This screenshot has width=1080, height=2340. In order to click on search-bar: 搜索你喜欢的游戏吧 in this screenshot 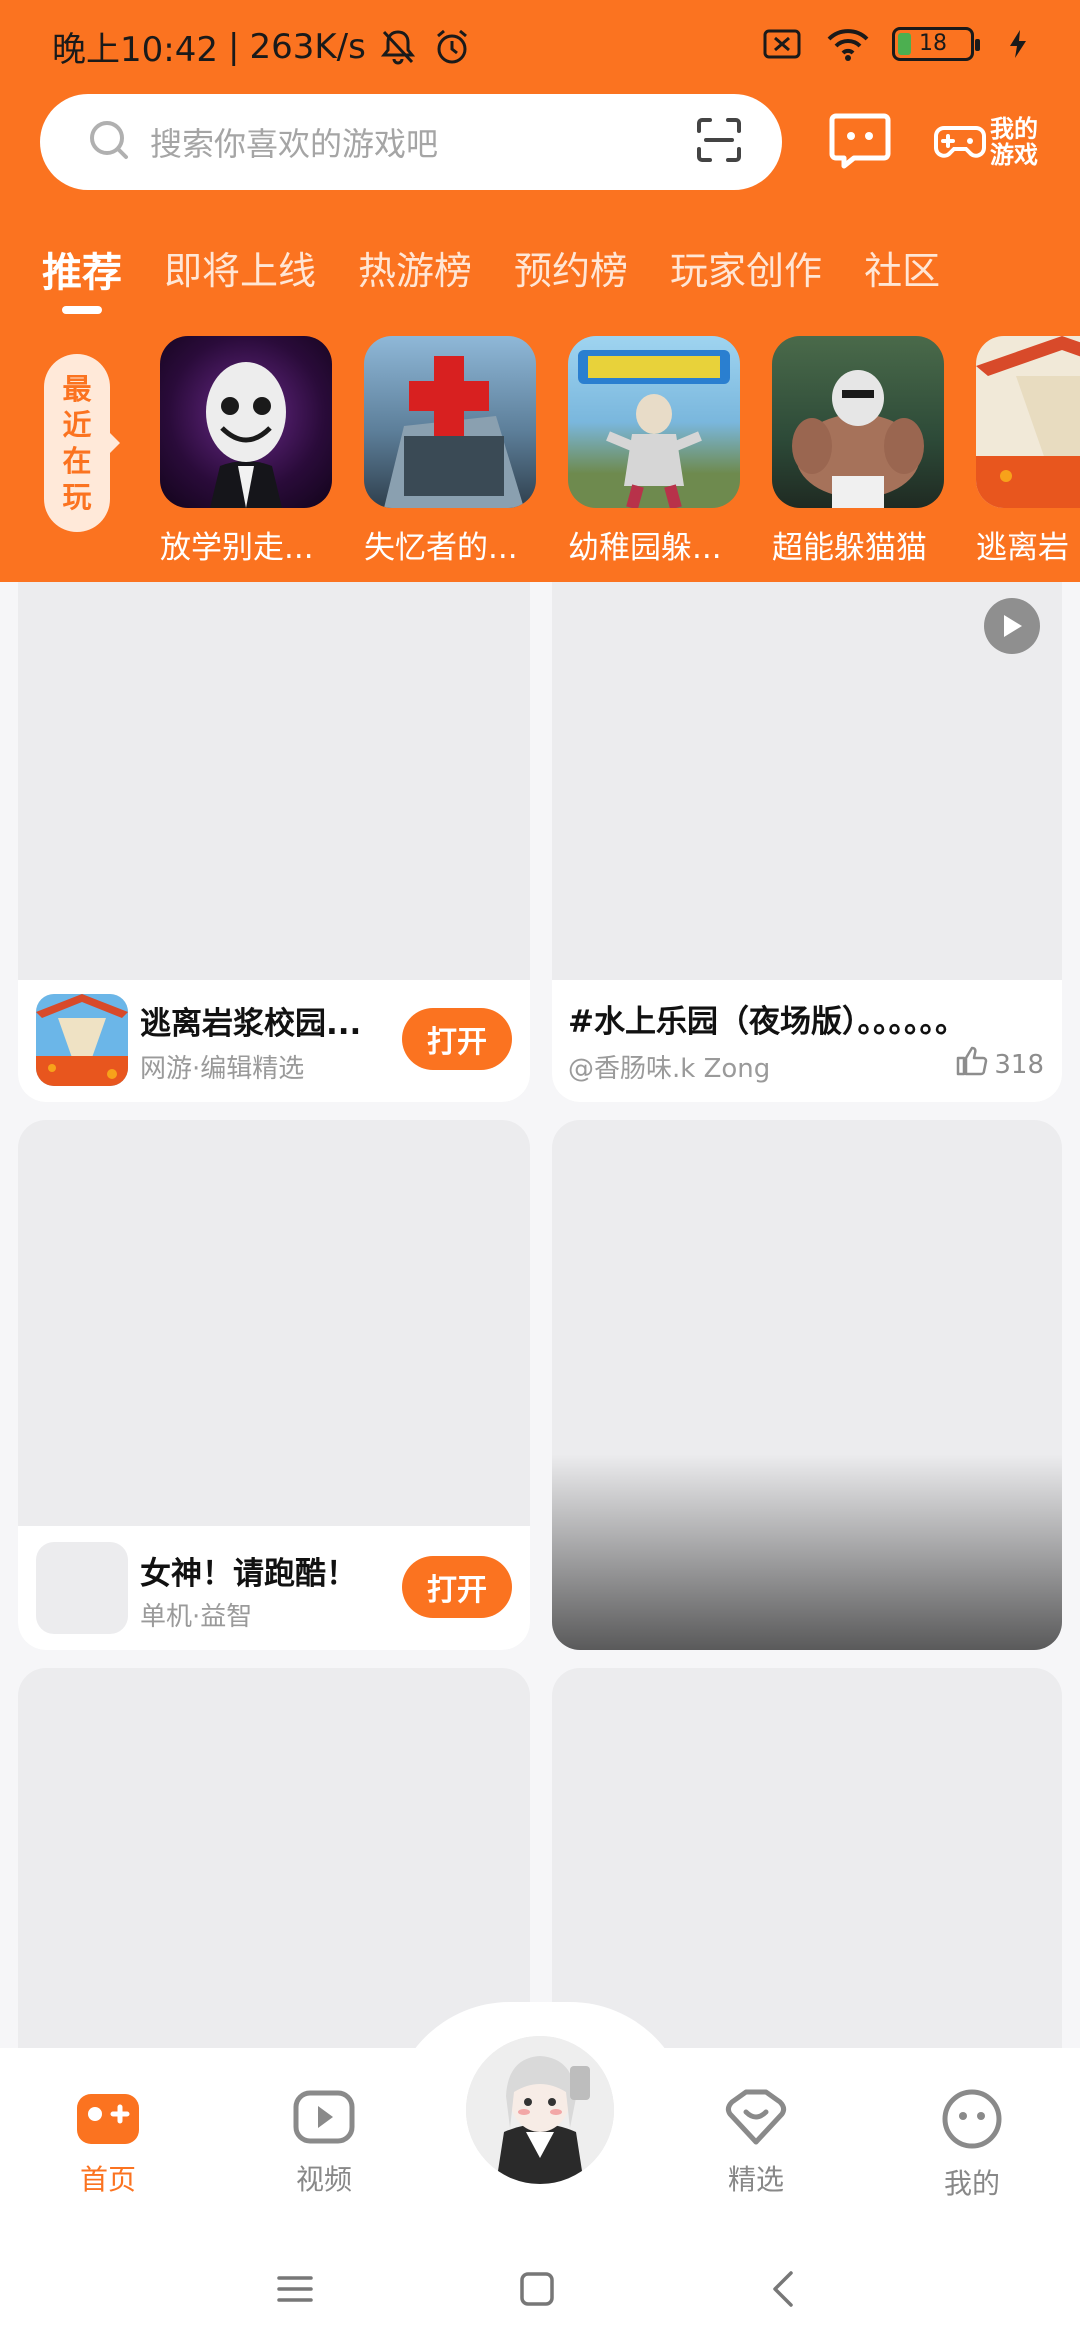, I will do `click(411, 142)`.